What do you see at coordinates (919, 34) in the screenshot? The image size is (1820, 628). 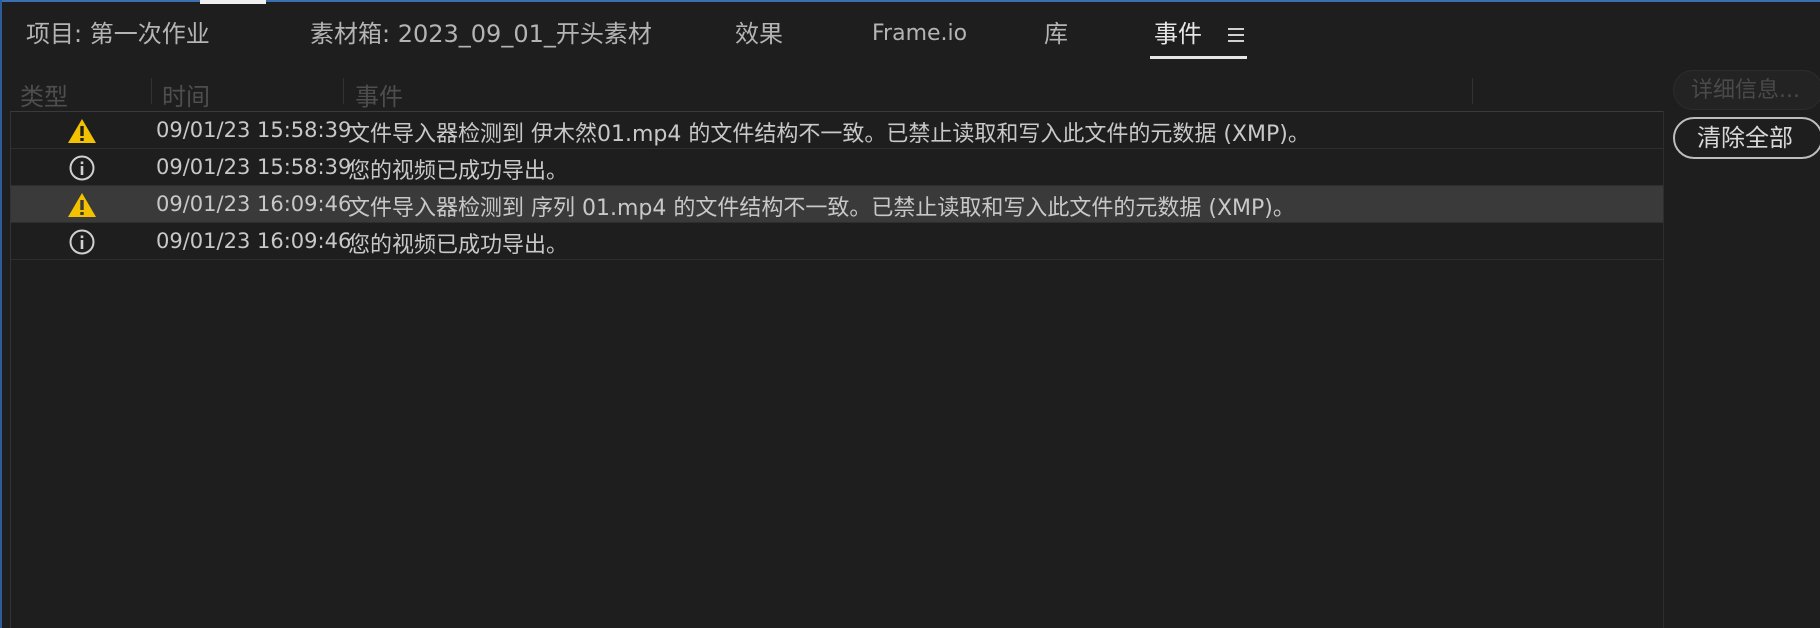 I see `tab-frameio: Frame.io` at bounding box center [919, 34].